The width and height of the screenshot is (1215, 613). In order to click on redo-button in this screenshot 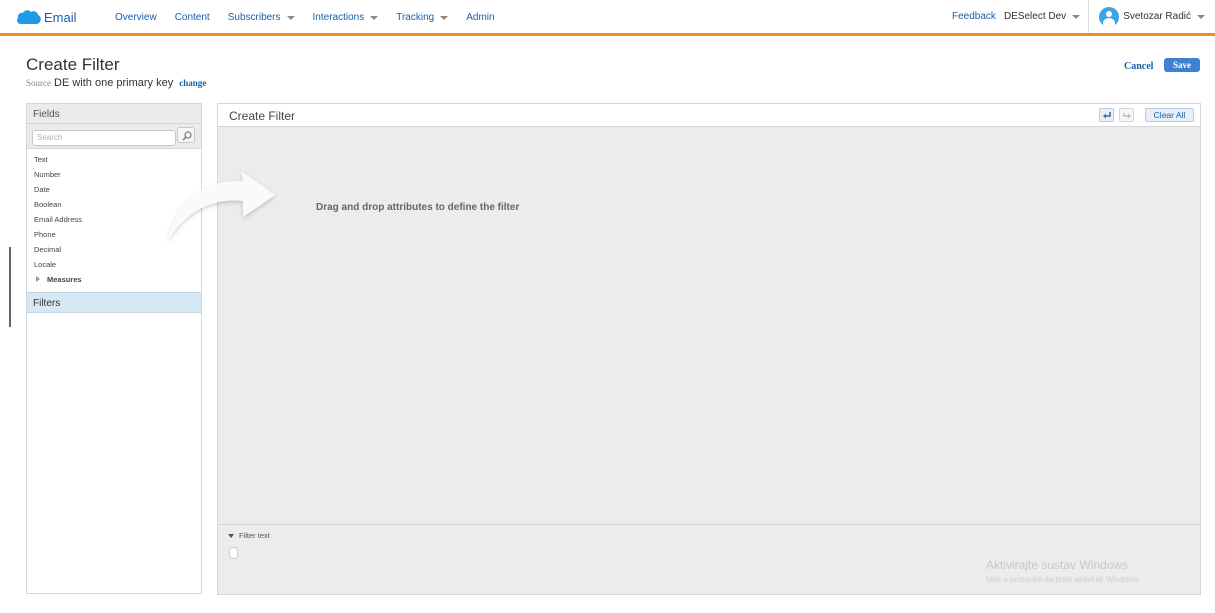, I will do `click(1126, 115)`.